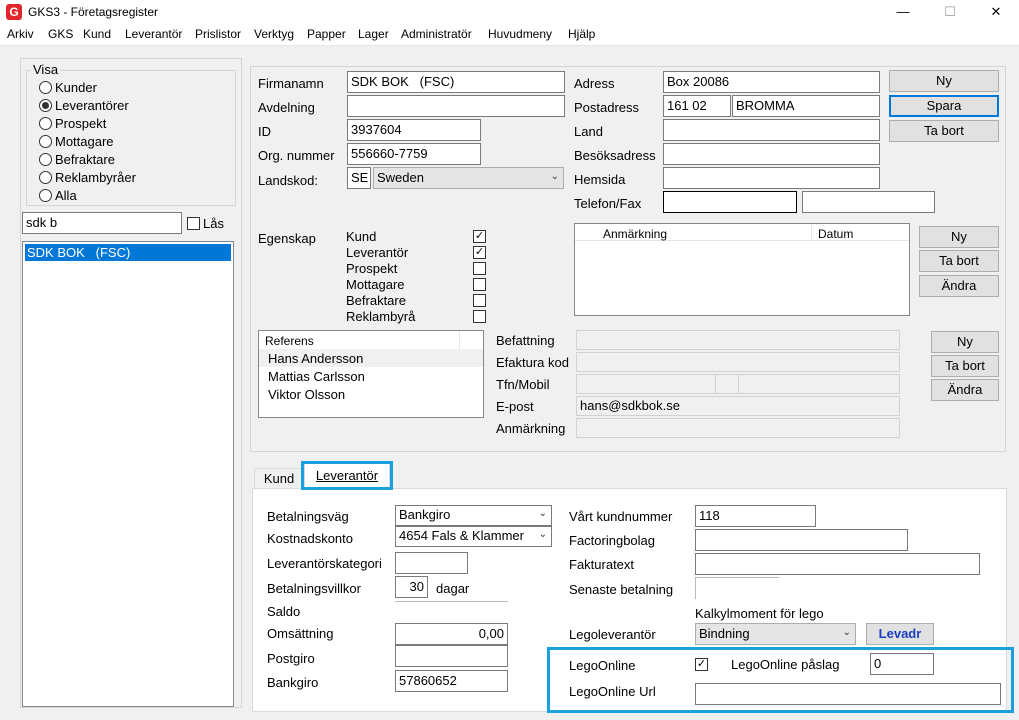 The image size is (1019, 720). What do you see at coordinates (479, 300) in the screenshot?
I see `egenskap-befraktare-checkbox` at bounding box center [479, 300].